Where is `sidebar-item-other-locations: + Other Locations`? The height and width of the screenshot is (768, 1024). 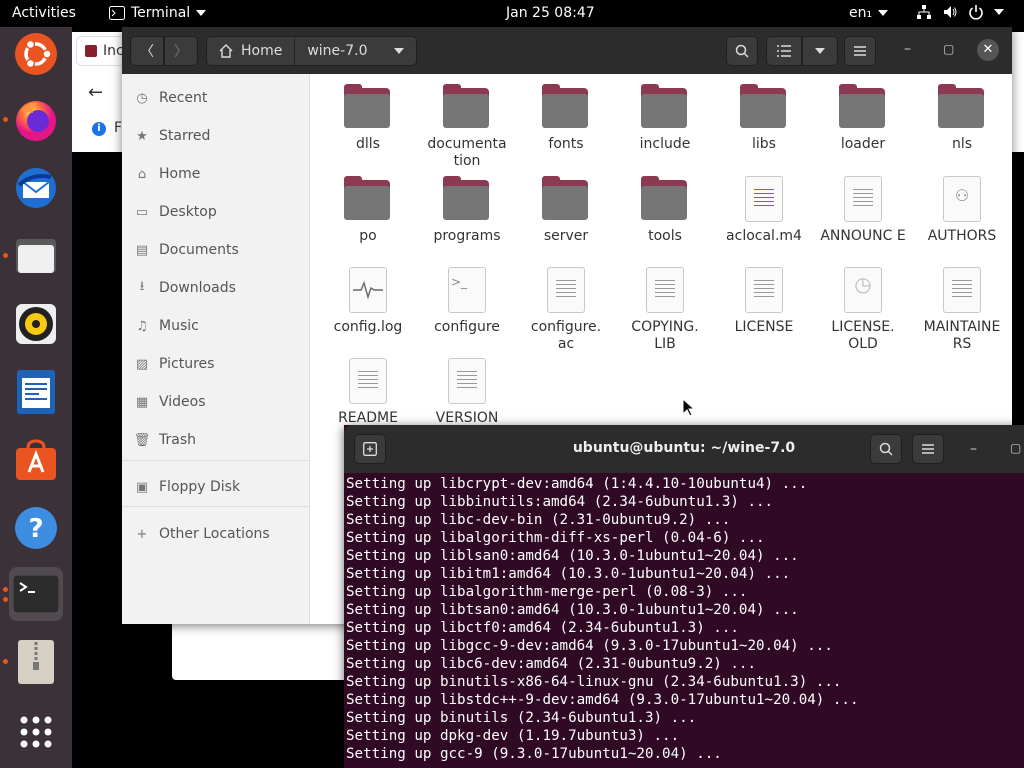 sidebar-item-other-locations: + Other Locations is located at coordinates (202, 534).